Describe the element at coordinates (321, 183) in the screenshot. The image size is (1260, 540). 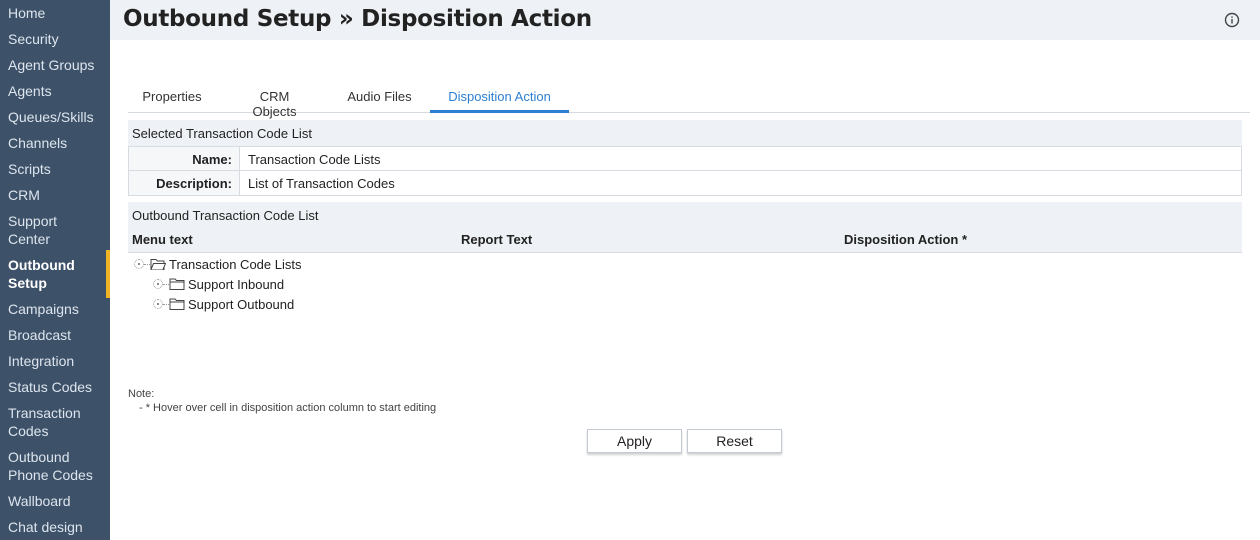
I see `description-value: List of Transaction Codes` at that location.